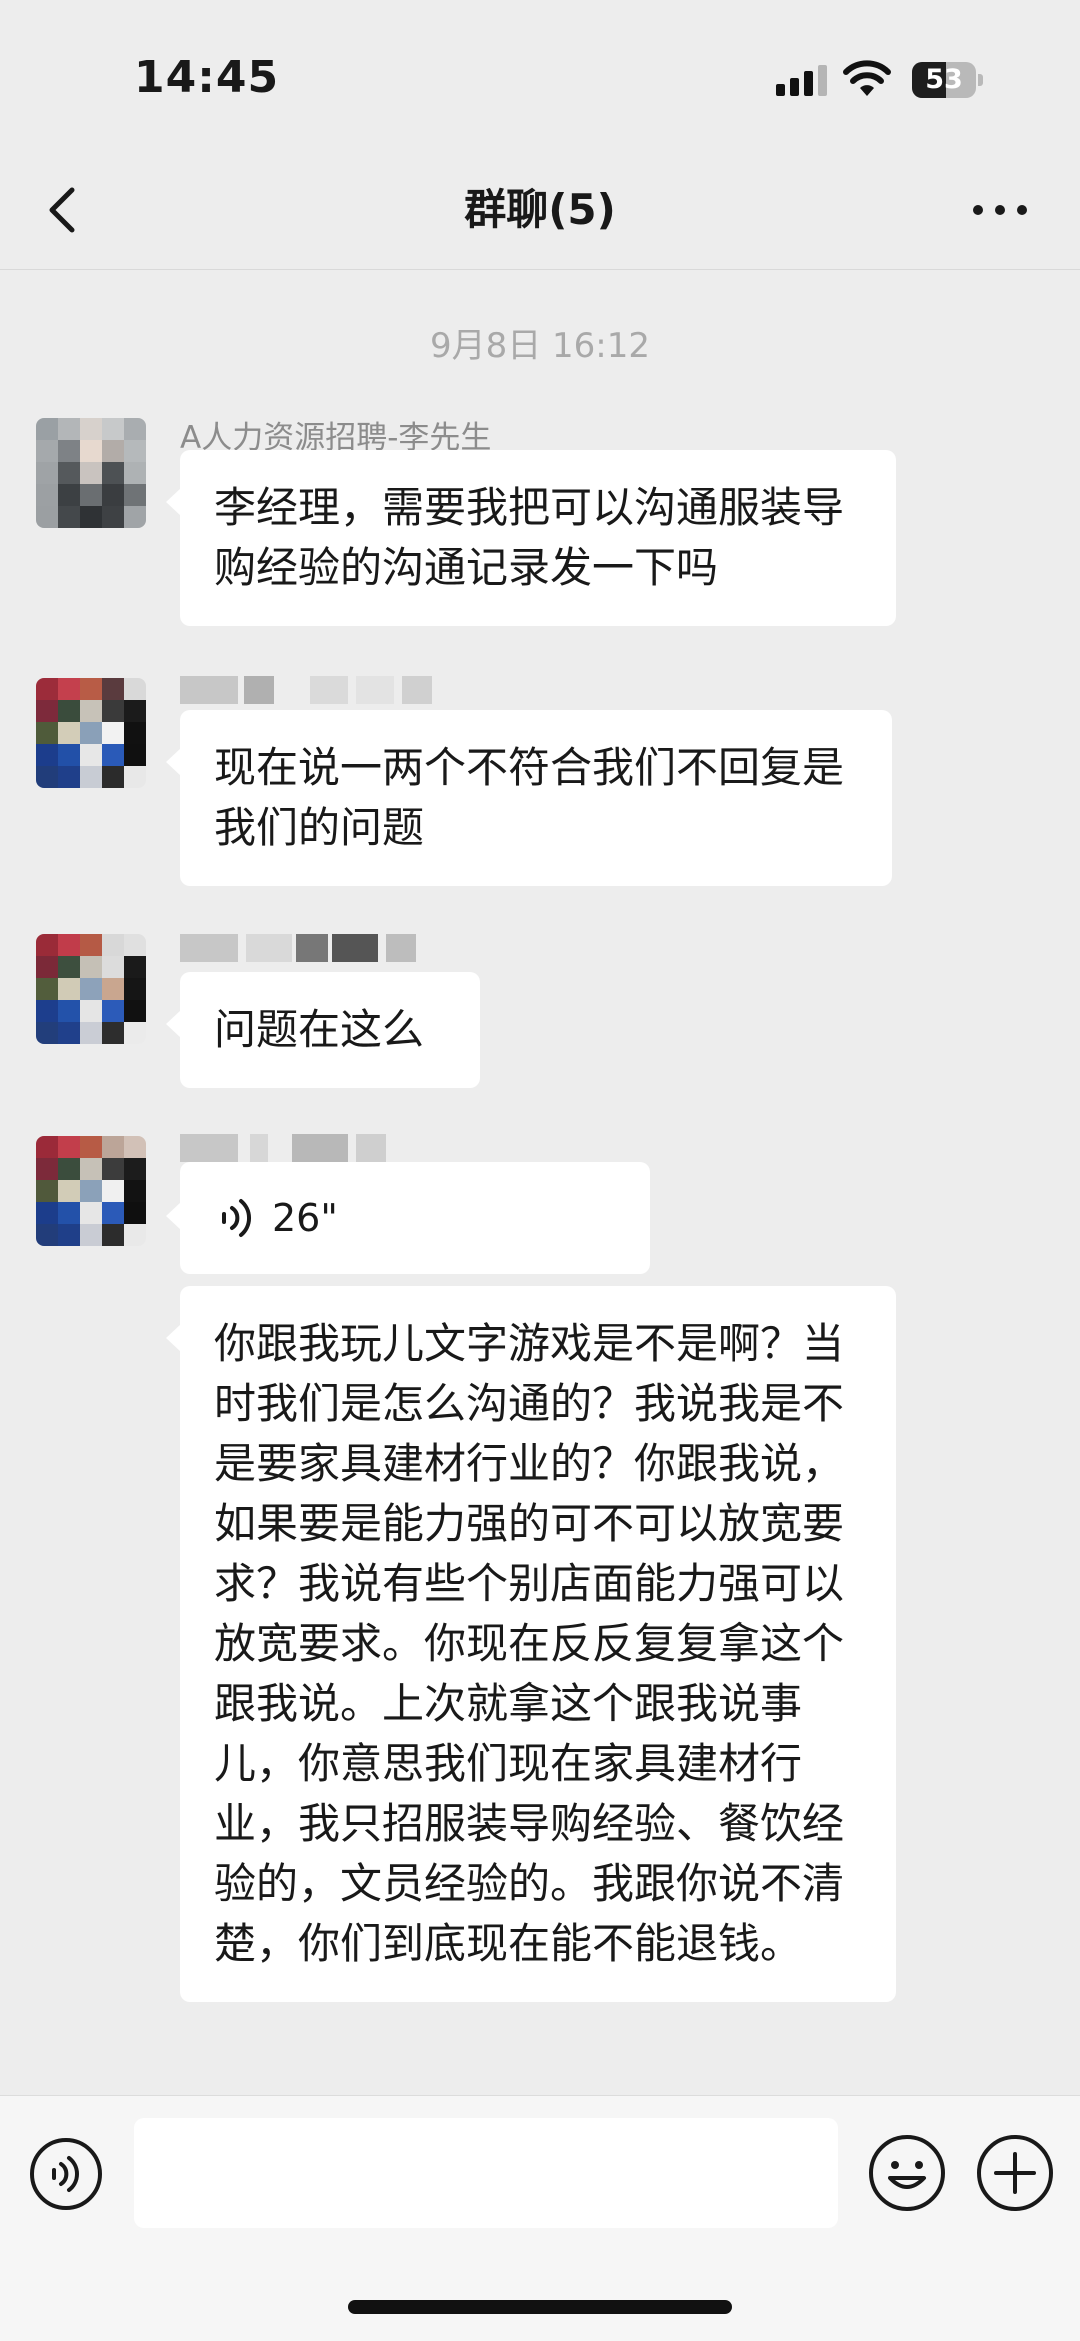  What do you see at coordinates (1015, 2173) in the screenshot?
I see `plus-icon` at bounding box center [1015, 2173].